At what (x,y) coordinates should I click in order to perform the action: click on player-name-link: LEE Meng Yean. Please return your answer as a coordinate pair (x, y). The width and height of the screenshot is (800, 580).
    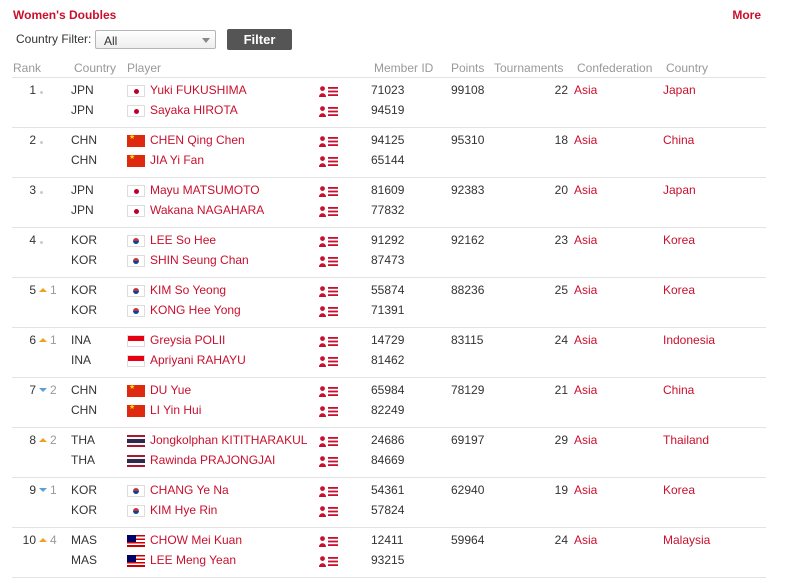
    Looking at the image, I should click on (193, 560).